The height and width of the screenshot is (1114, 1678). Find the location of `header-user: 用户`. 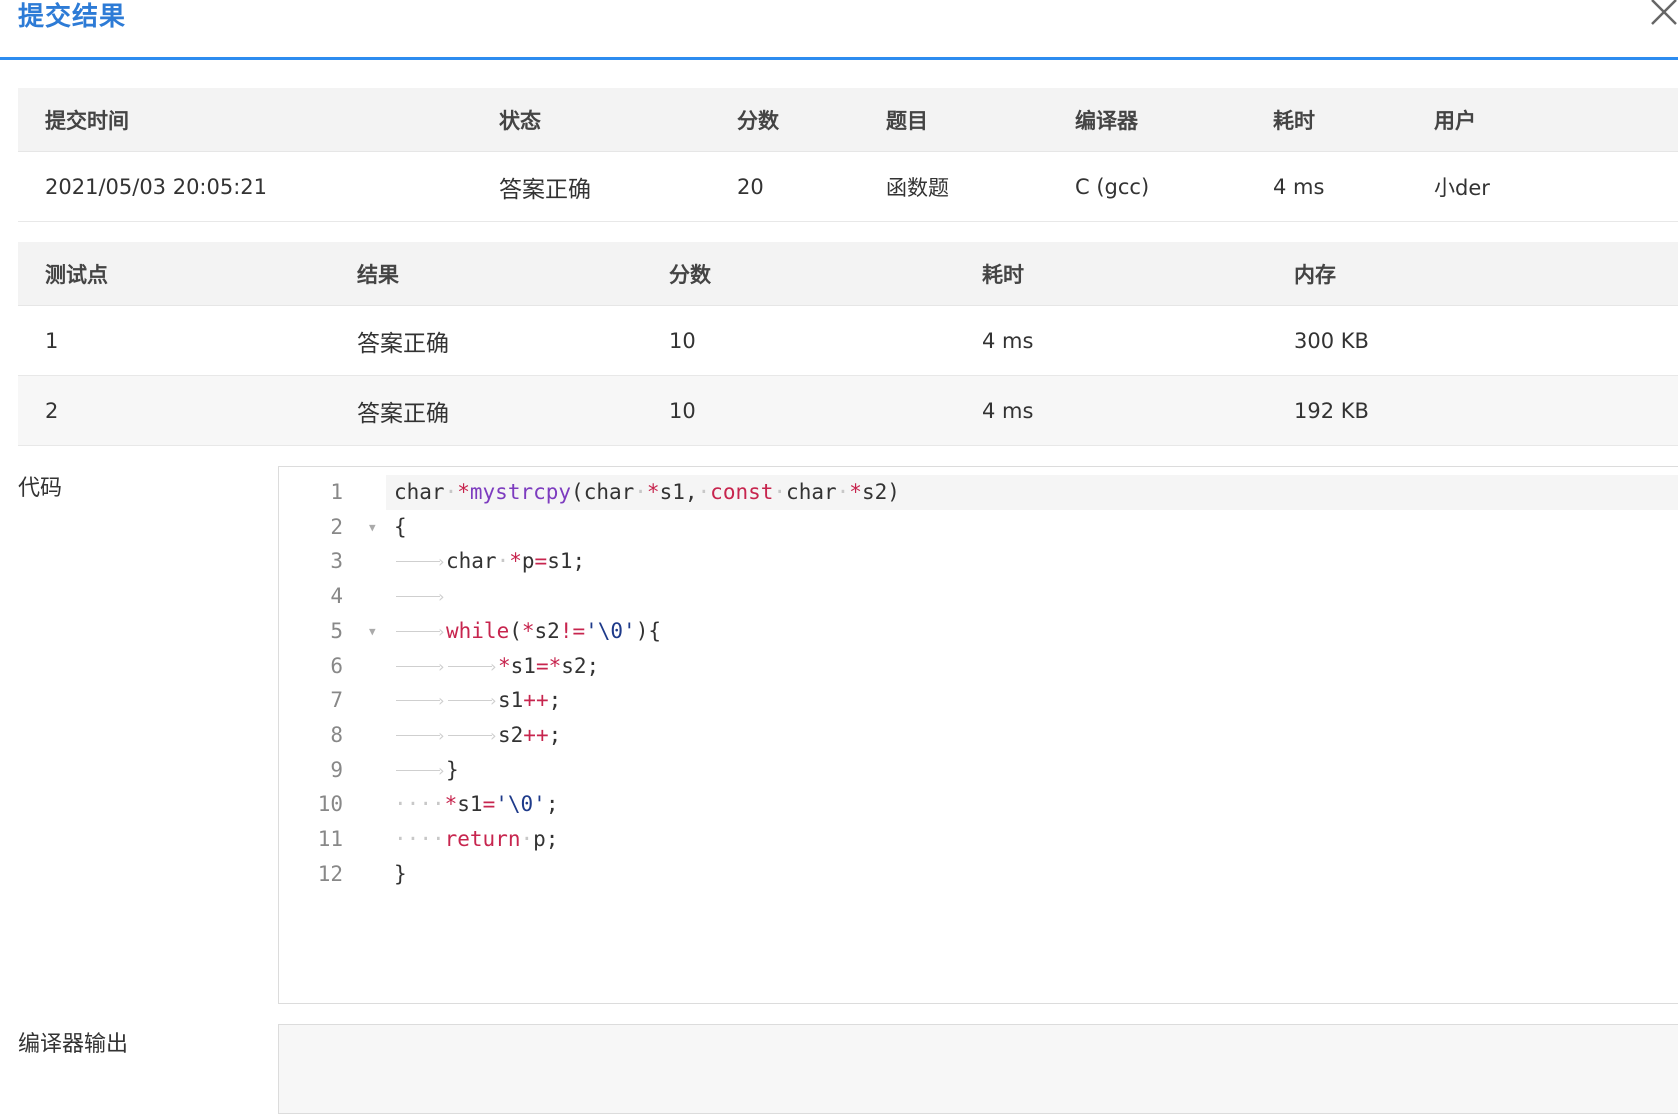

header-user: 用户 is located at coordinates (1542, 120).